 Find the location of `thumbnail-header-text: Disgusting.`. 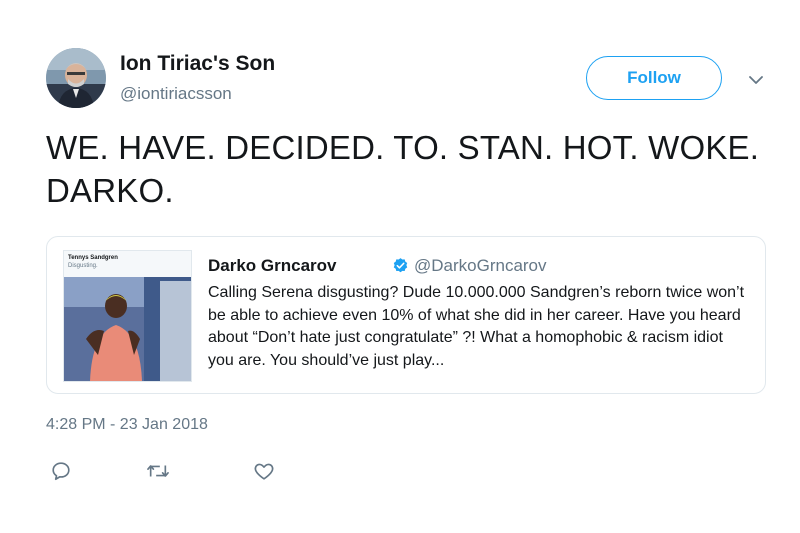

thumbnail-header-text: Disgusting. is located at coordinates (83, 266).